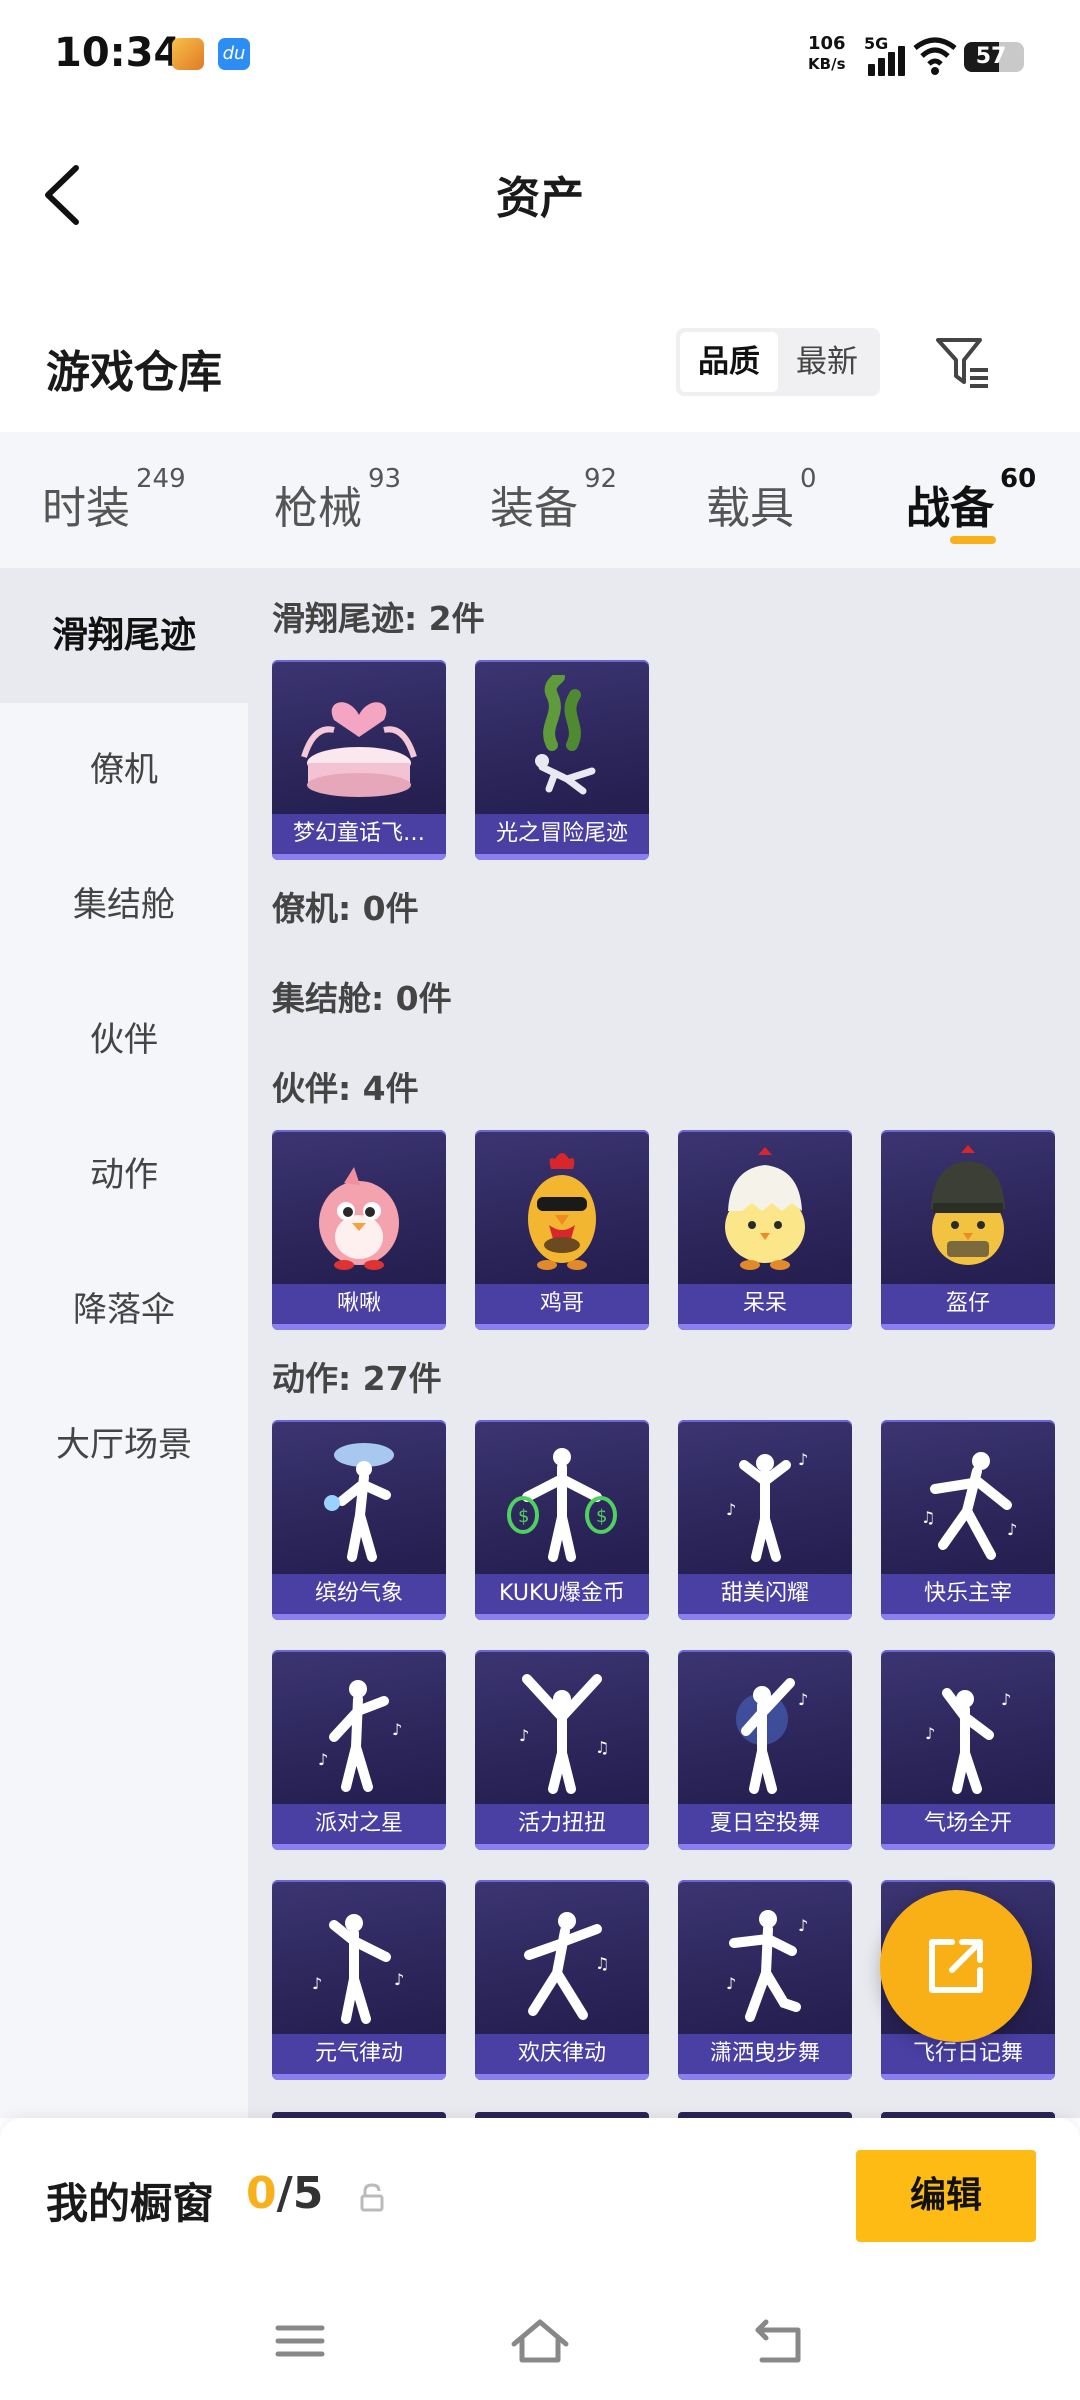  I want to click on signal-icon: 5G, so click(886, 55).